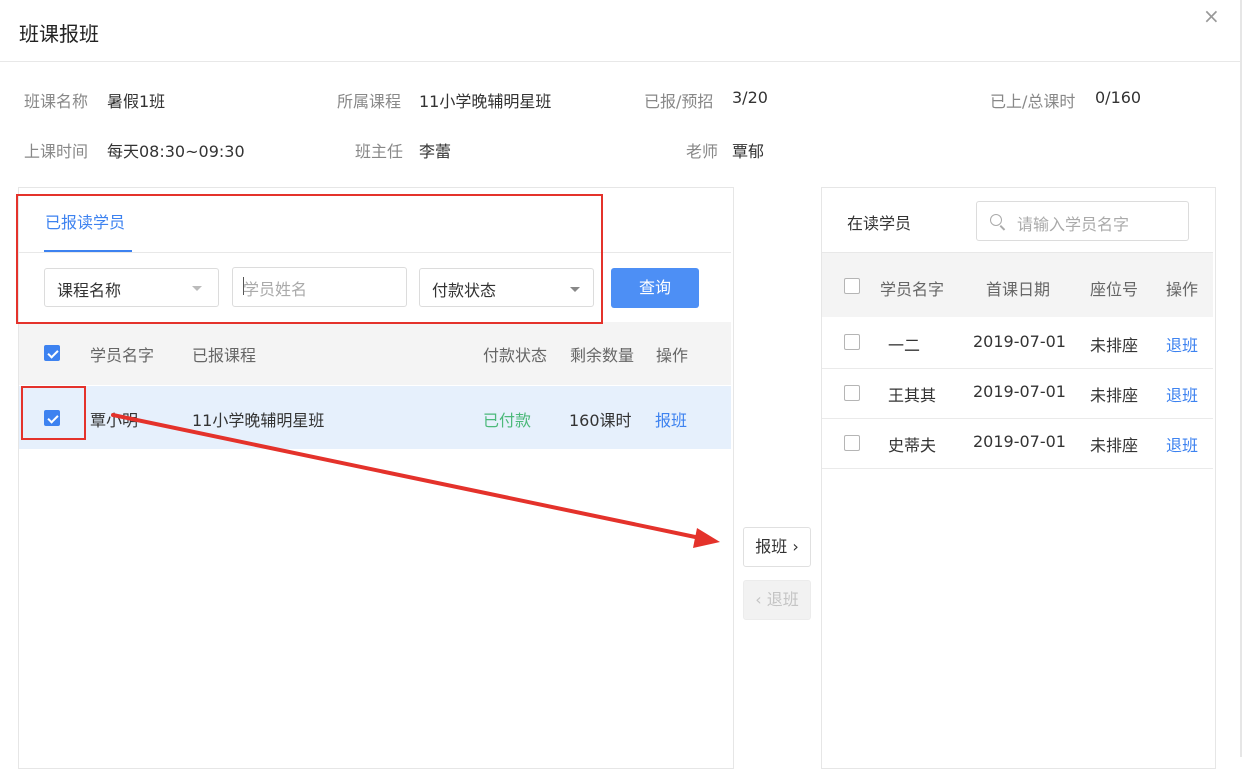  Describe the element at coordinates (415, 480) in the screenshot. I see `annotation-arrow` at that location.